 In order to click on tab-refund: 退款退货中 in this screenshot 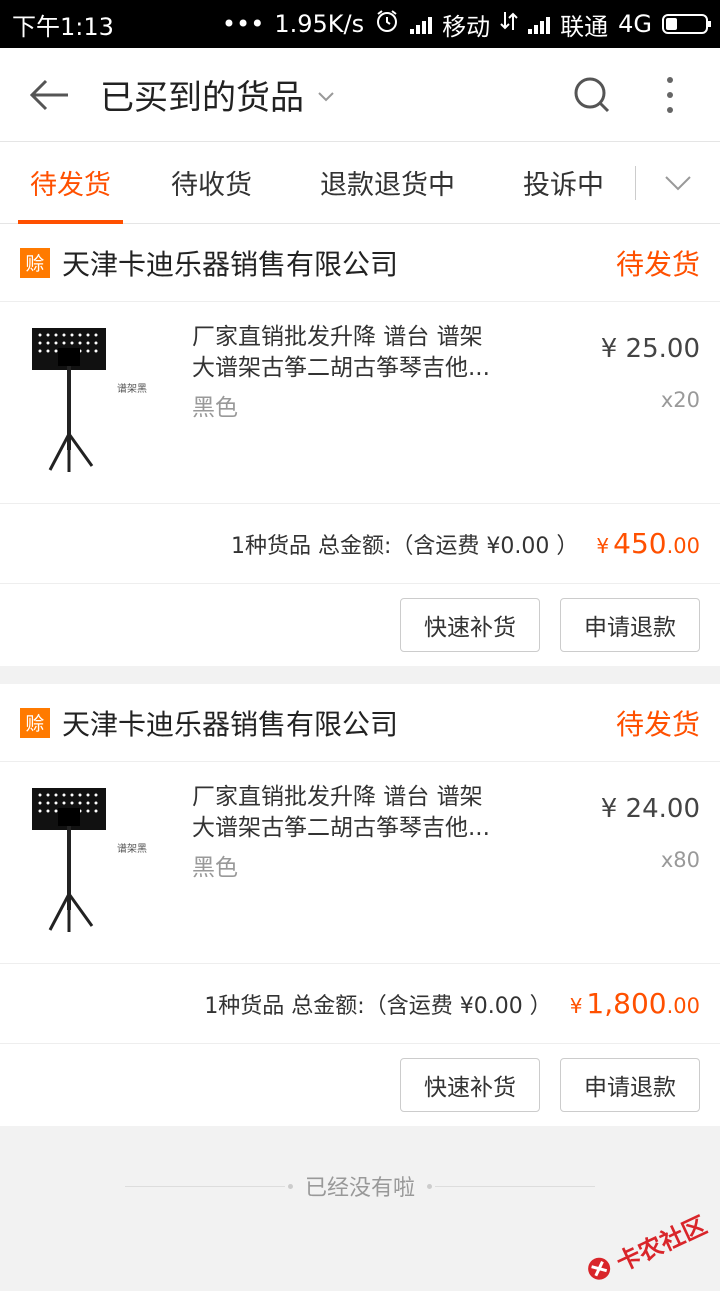, I will do `click(387, 183)`.